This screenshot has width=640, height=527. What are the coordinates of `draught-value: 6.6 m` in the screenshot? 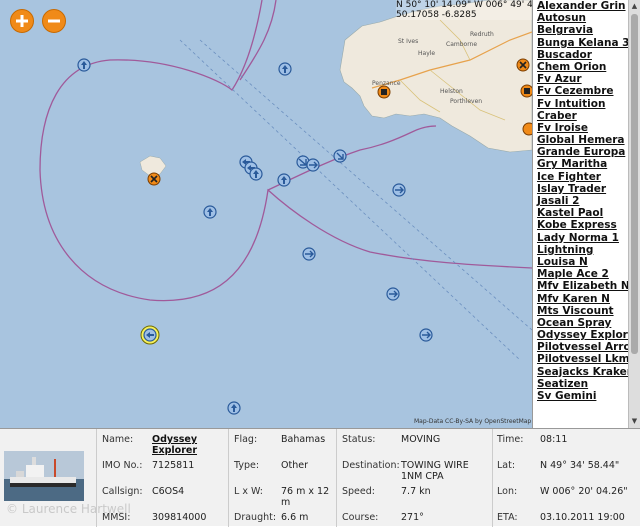 It's located at (295, 517).